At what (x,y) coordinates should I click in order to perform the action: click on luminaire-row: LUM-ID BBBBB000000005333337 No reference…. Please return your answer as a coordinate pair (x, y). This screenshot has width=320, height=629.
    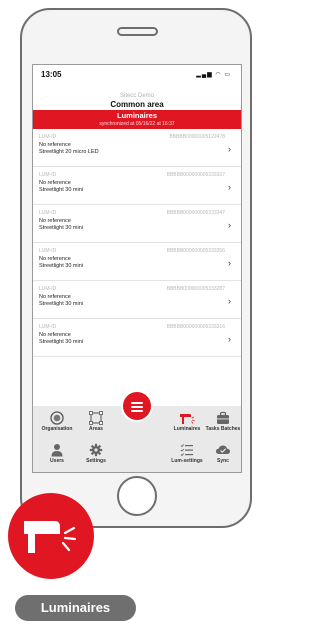
    Looking at the image, I should click on (137, 187).